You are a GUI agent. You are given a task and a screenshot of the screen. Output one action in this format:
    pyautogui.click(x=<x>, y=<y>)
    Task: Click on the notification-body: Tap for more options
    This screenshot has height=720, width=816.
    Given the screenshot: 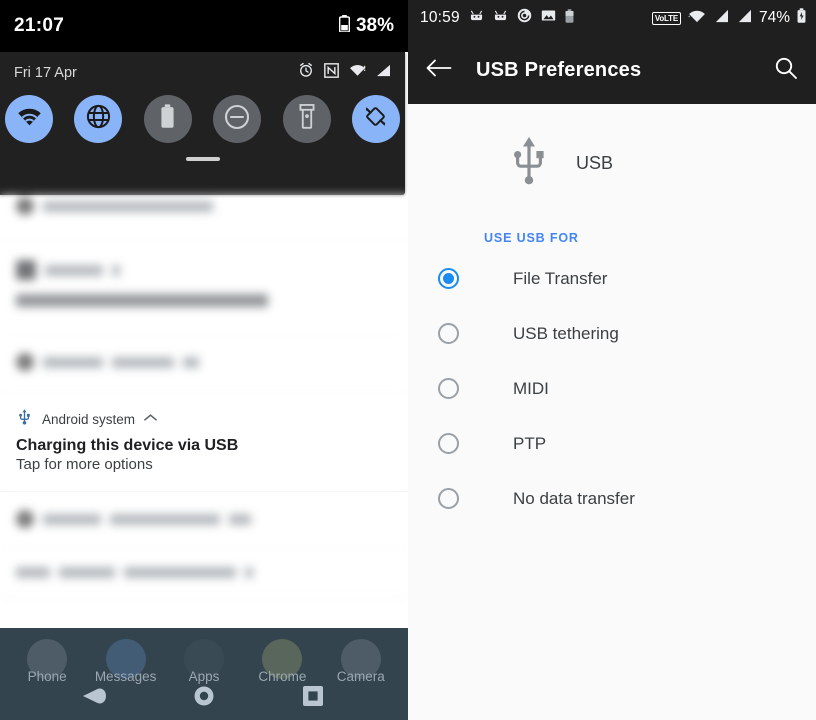 What is the action you would take?
    pyautogui.click(x=84, y=464)
    